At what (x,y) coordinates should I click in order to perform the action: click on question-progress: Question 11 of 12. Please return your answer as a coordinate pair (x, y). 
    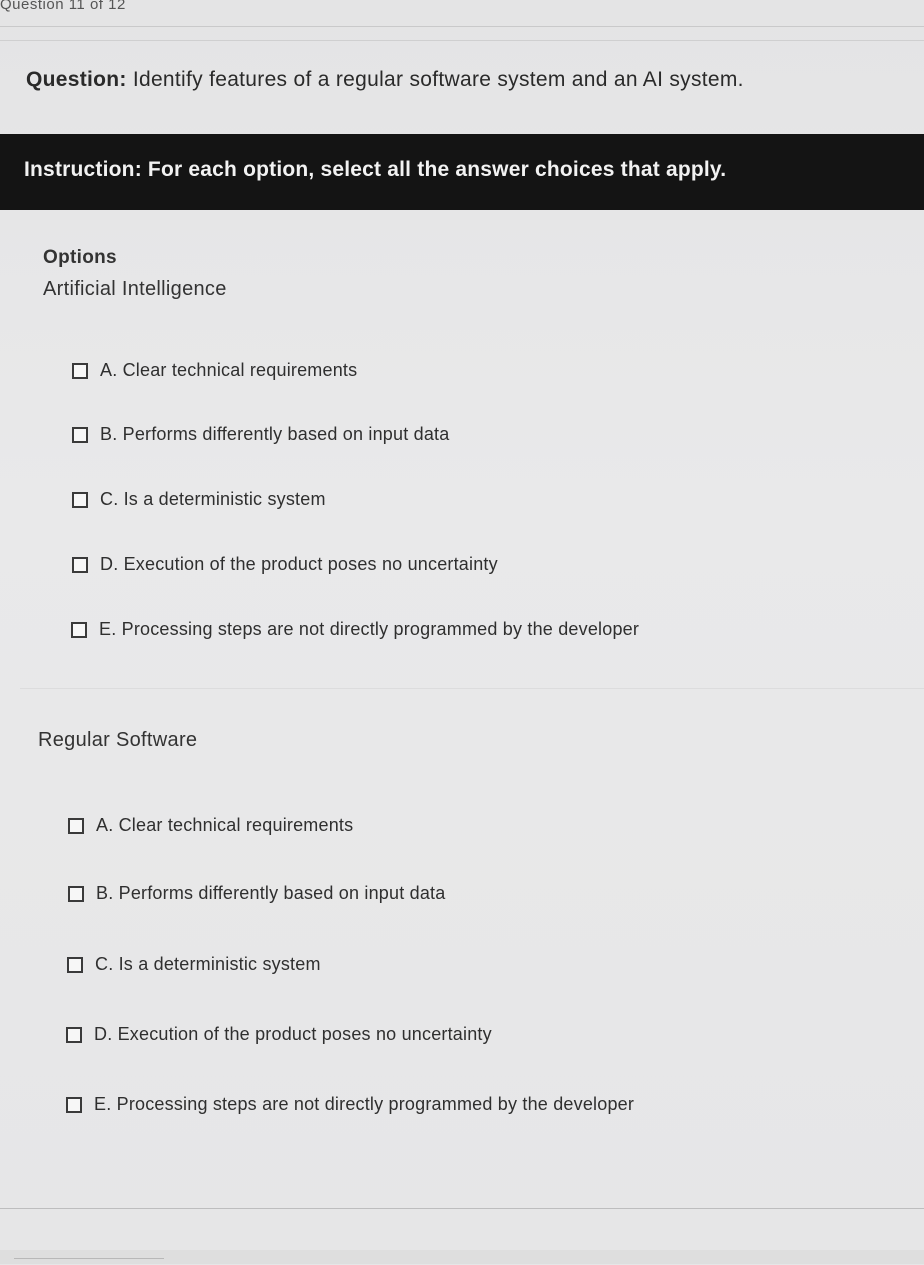
    Looking at the image, I should click on (63, 6).